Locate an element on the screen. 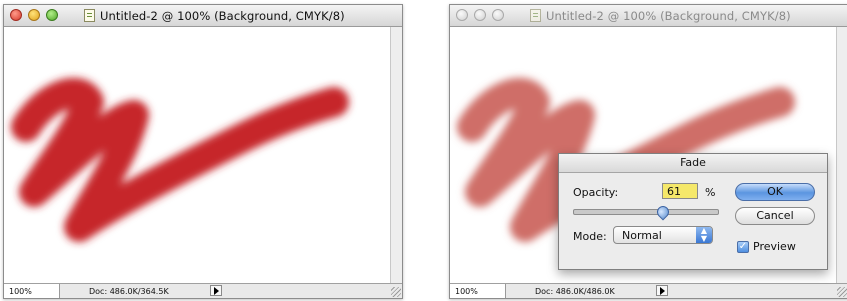 The height and width of the screenshot is (301, 847). status-bar: 100% Doc: 486.0K/364.5K is located at coordinates (203, 290).